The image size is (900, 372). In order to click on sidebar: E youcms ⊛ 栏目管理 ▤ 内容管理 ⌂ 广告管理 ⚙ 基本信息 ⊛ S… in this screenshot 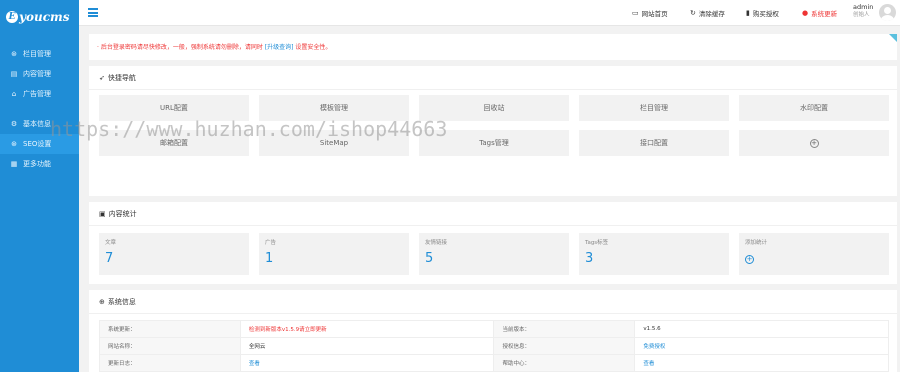, I will do `click(39, 186)`.